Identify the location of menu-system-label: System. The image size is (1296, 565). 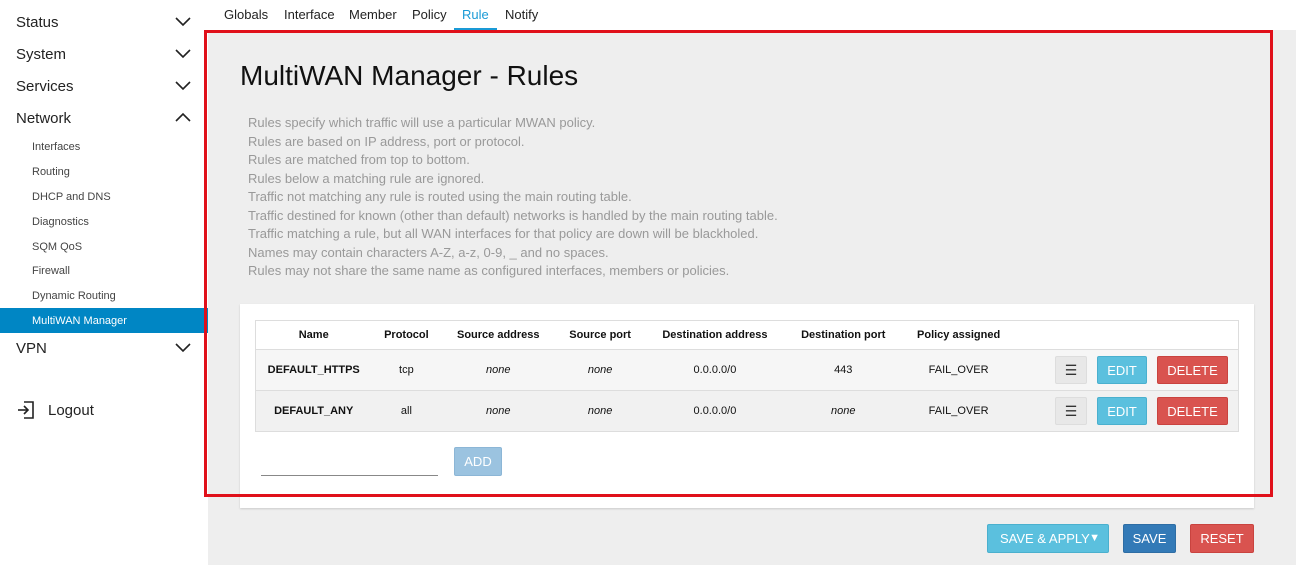
(41, 54).